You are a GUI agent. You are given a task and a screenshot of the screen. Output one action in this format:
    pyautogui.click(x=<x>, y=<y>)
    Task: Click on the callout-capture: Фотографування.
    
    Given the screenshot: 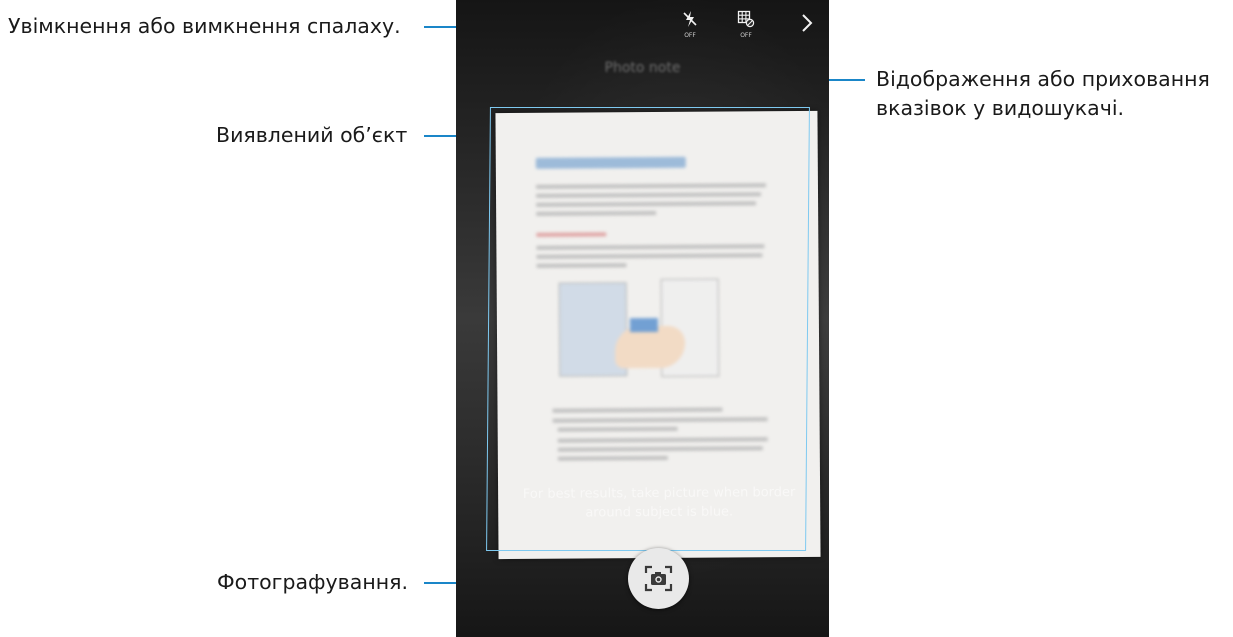 What is the action you would take?
    pyautogui.click(x=312, y=582)
    